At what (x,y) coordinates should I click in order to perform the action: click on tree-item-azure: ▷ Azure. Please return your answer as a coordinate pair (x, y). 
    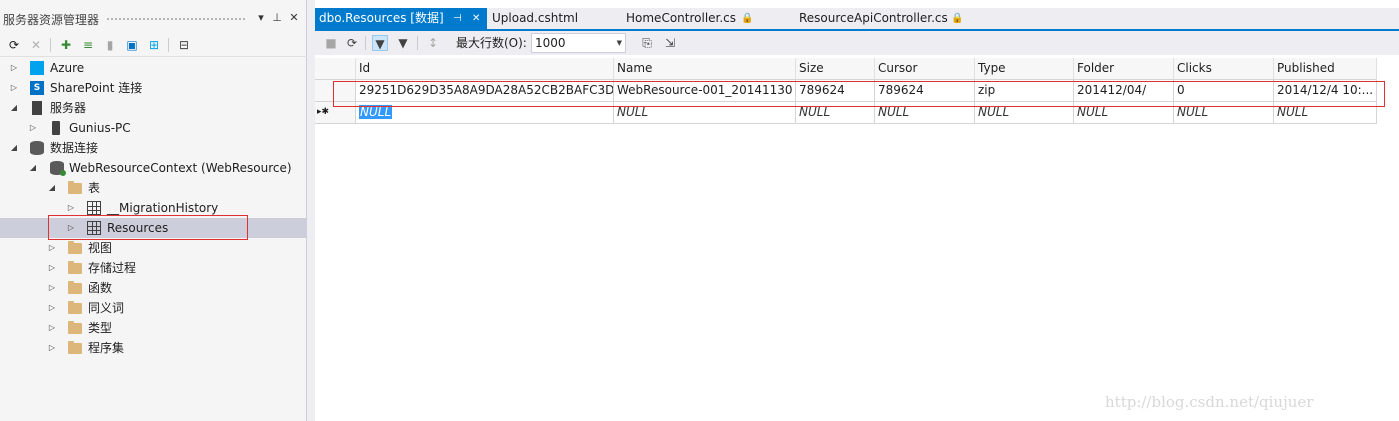
    Looking at the image, I should click on (153, 68).